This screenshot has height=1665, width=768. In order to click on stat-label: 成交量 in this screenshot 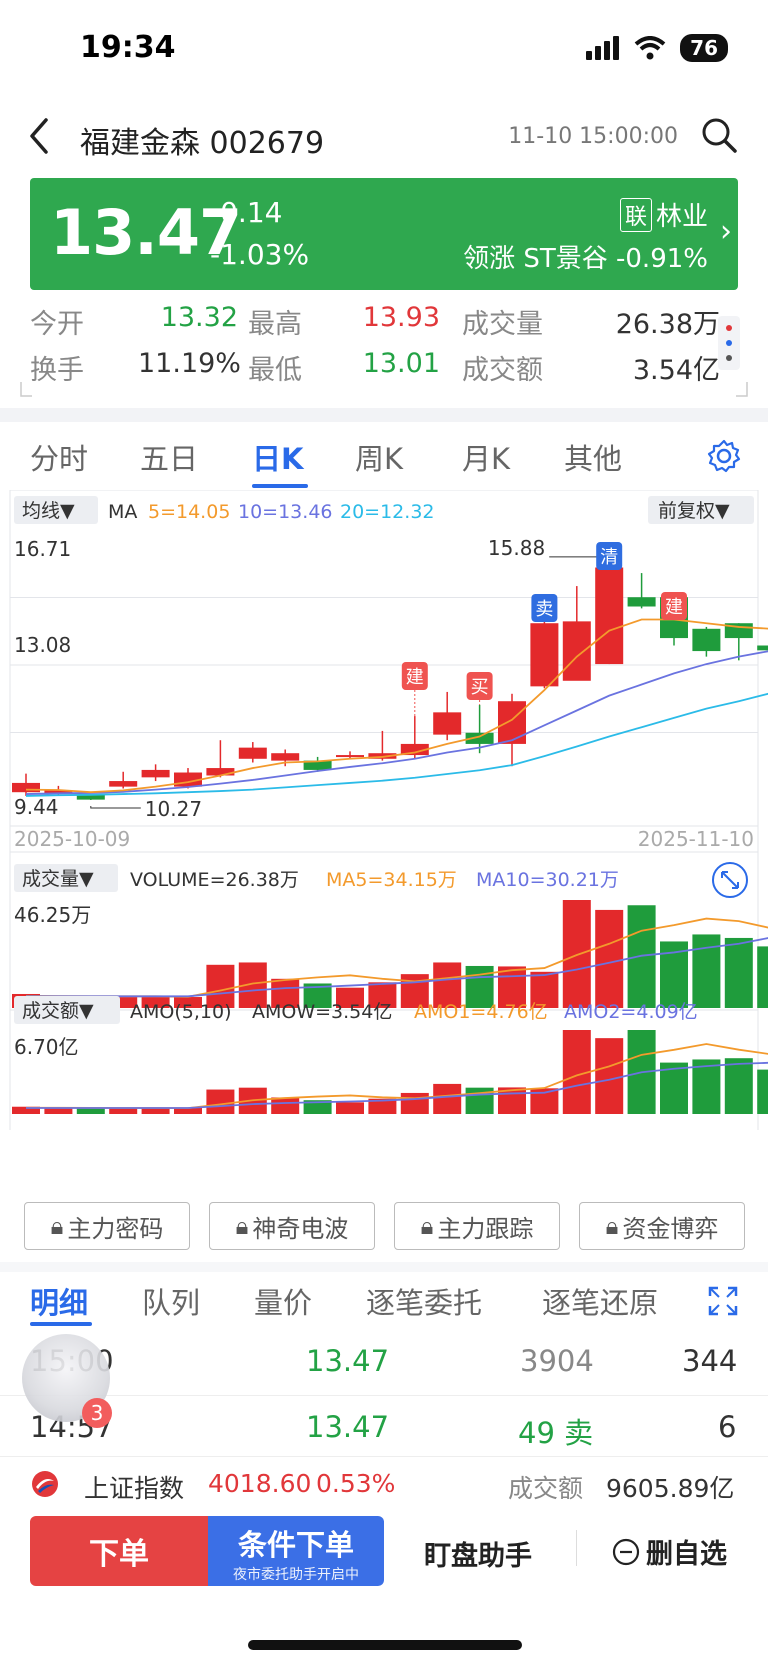, I will do `click(502, 324)`.